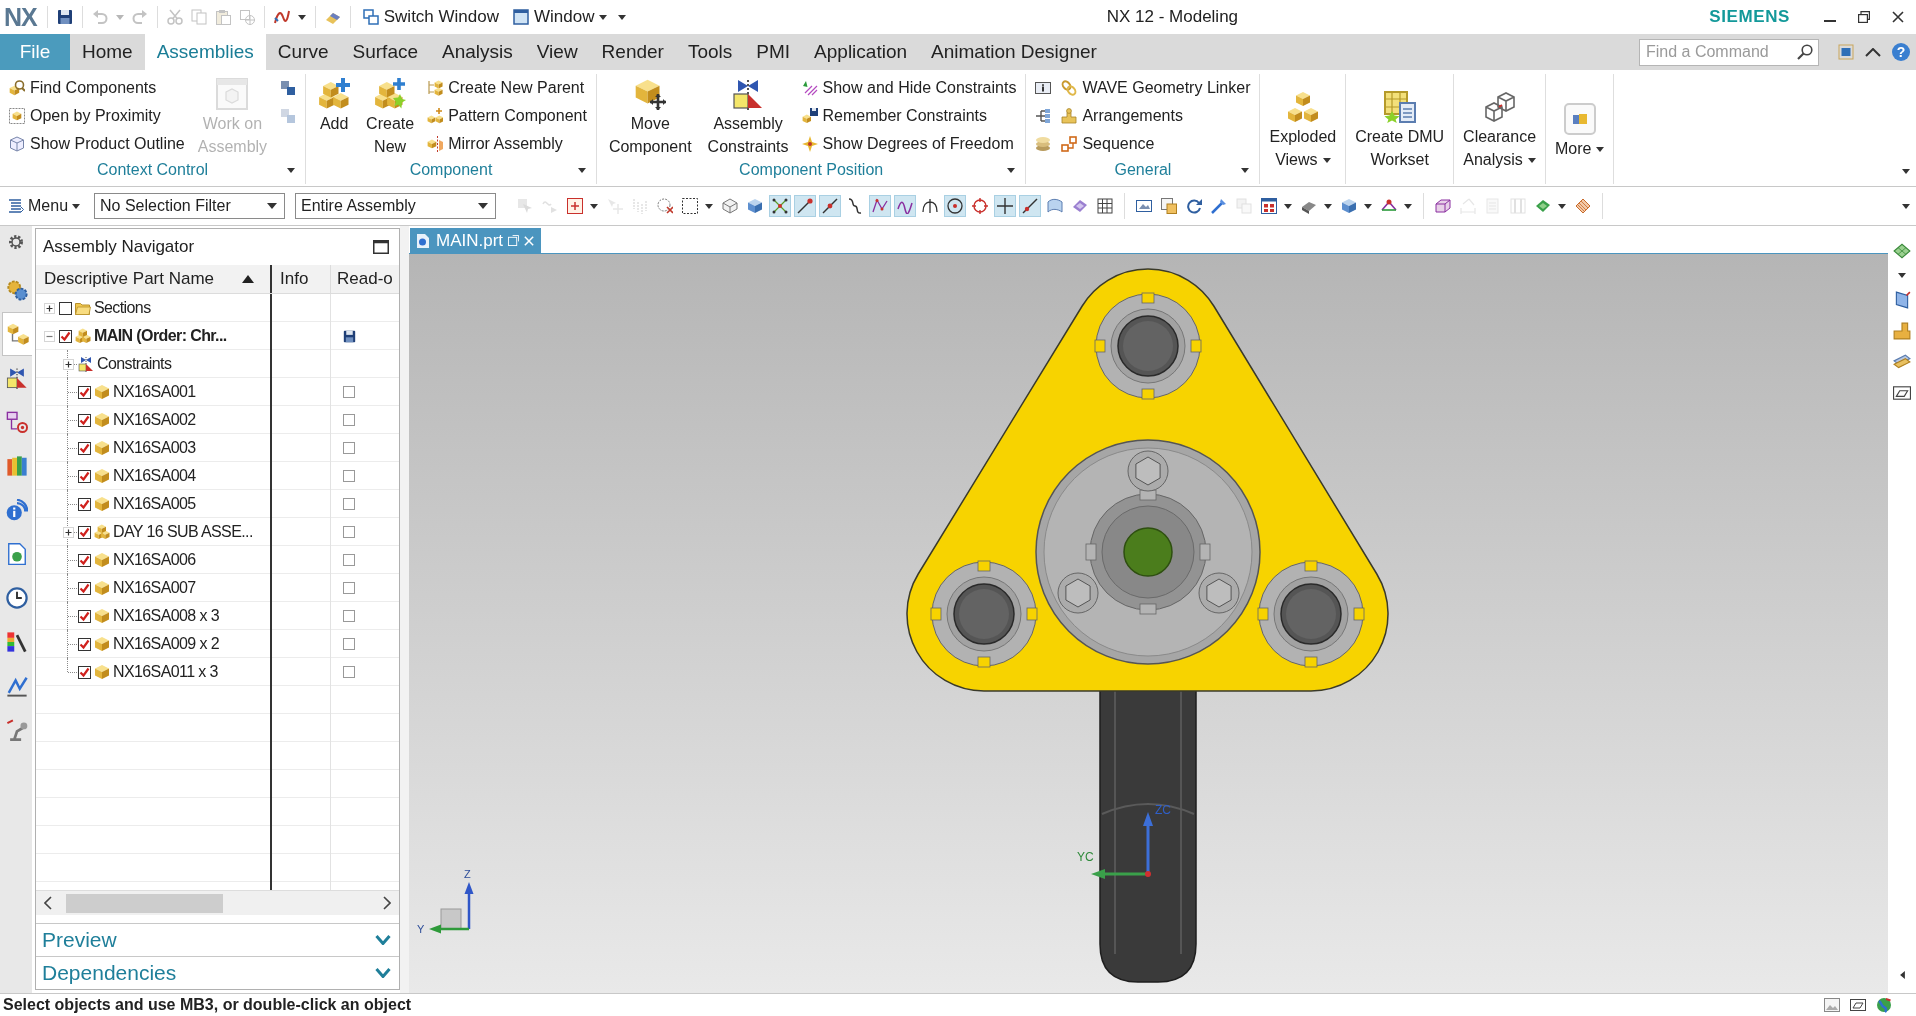  I want to click on clock-icon, so click(17, 598).